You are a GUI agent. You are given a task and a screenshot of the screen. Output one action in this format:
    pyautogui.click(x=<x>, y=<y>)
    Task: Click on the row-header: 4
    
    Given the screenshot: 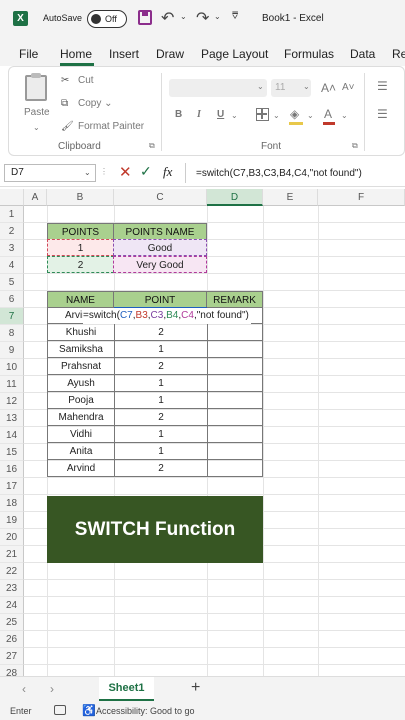 What is the action you would take?
    pyautogui.click(x=12, y=265)
    